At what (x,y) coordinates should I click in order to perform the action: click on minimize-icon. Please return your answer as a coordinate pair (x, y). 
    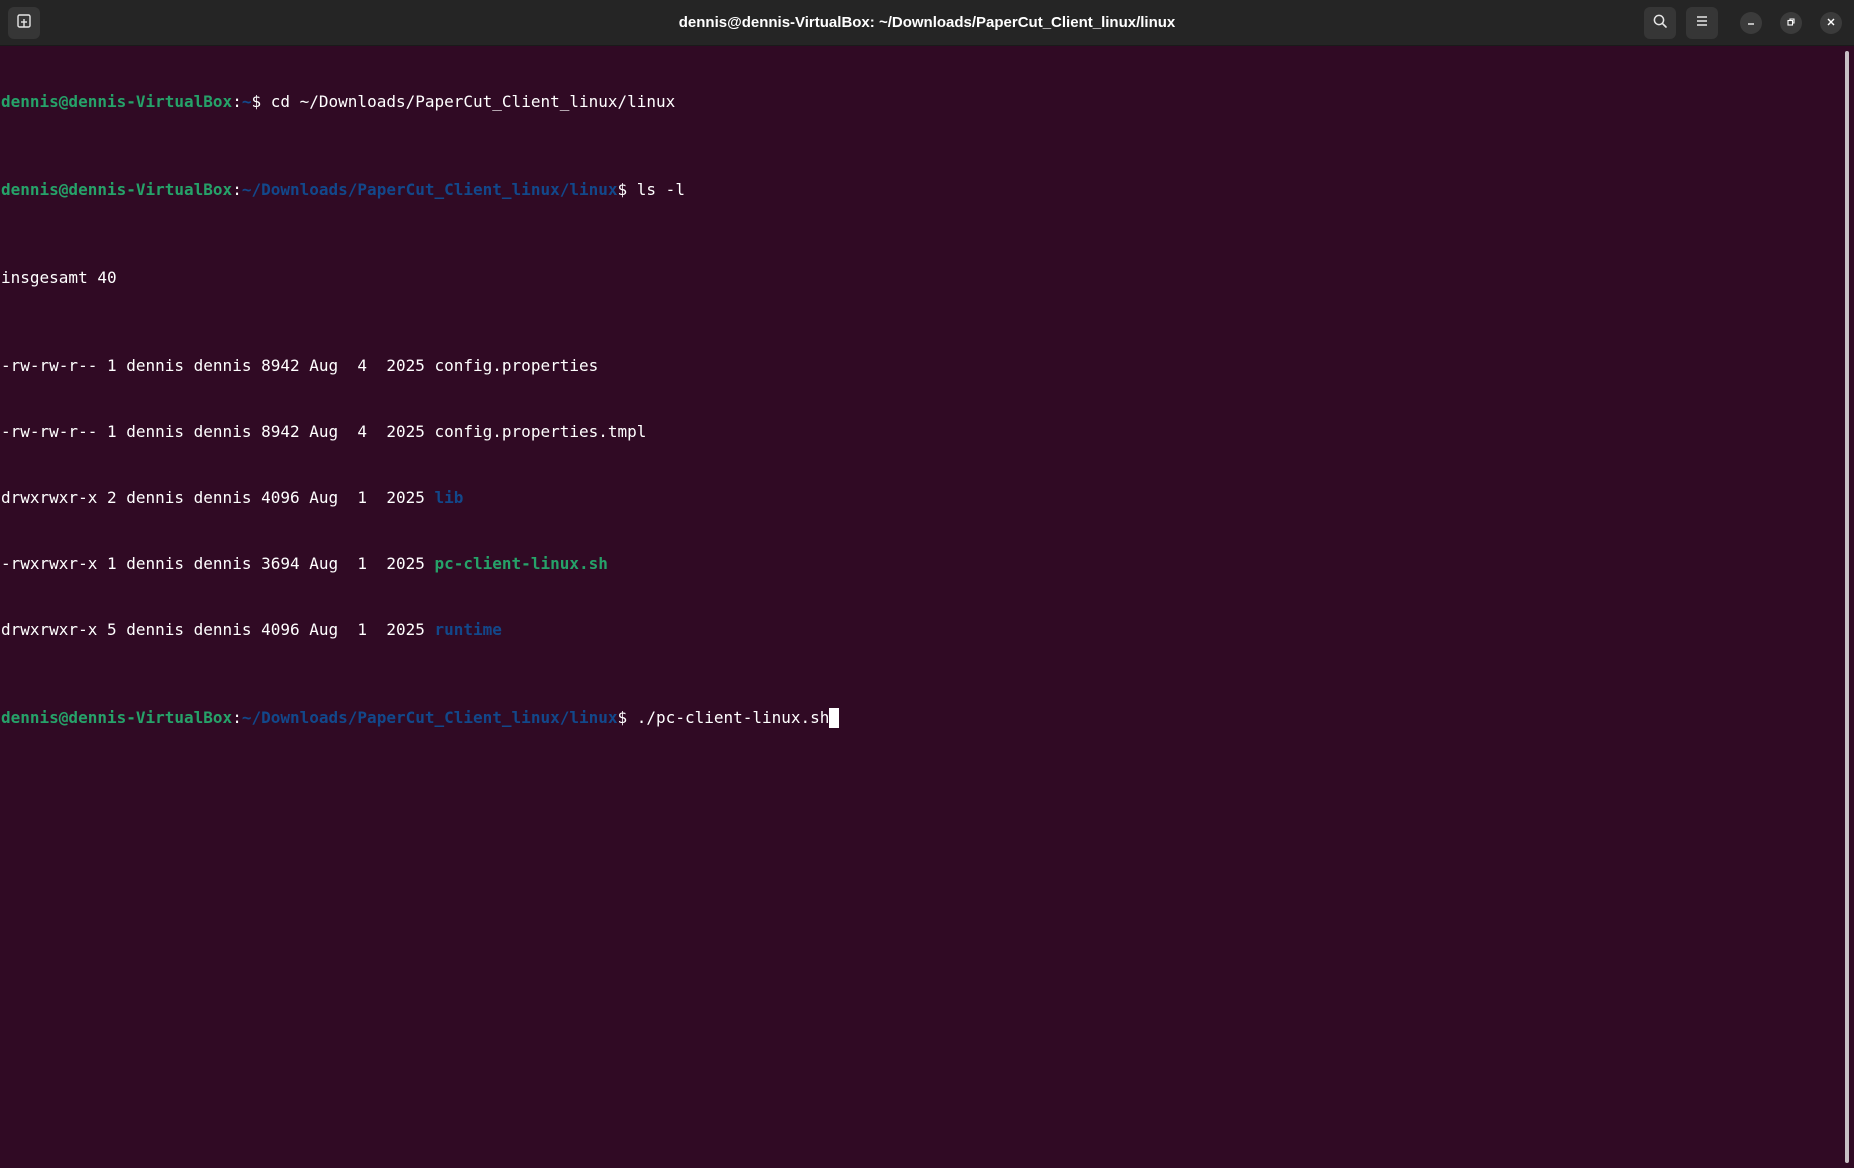
    Looking at the image, I should click on (1751, 23).